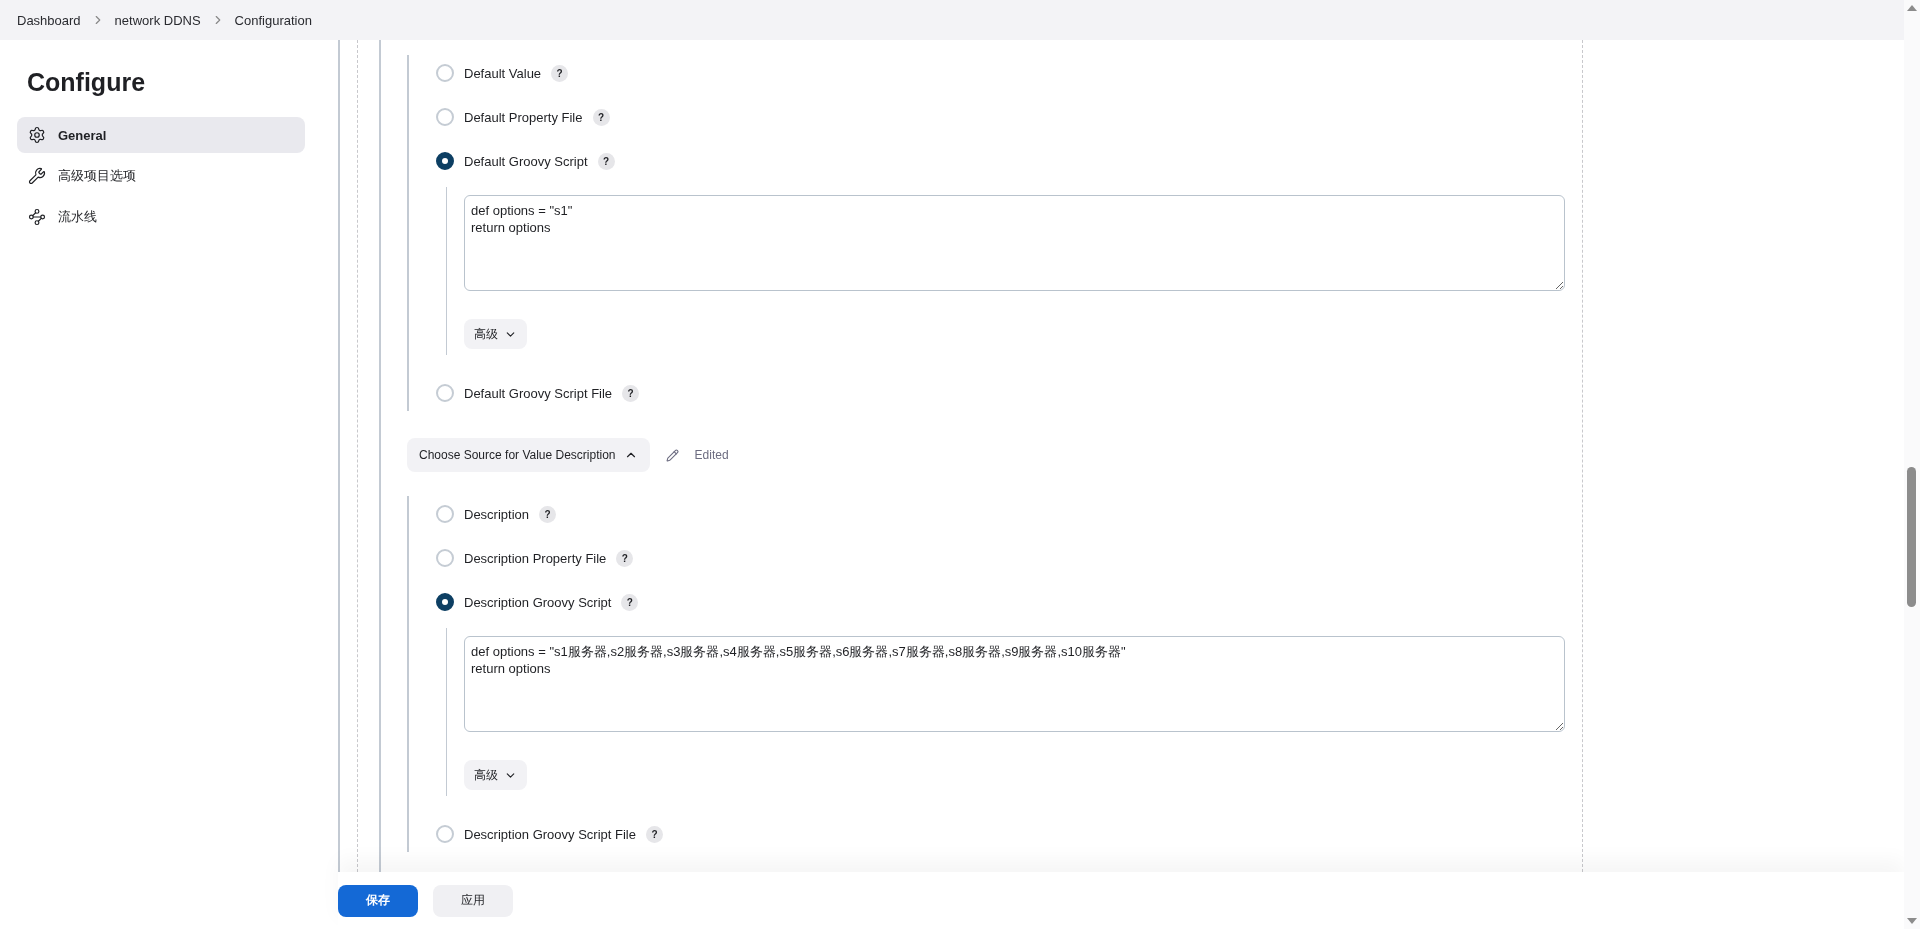 Image resolution: width=1920 pixels, height=929 pixels. Describe the element at coordinates (378, 900) in the screenshot. I see `save-button: 保存` at that location.